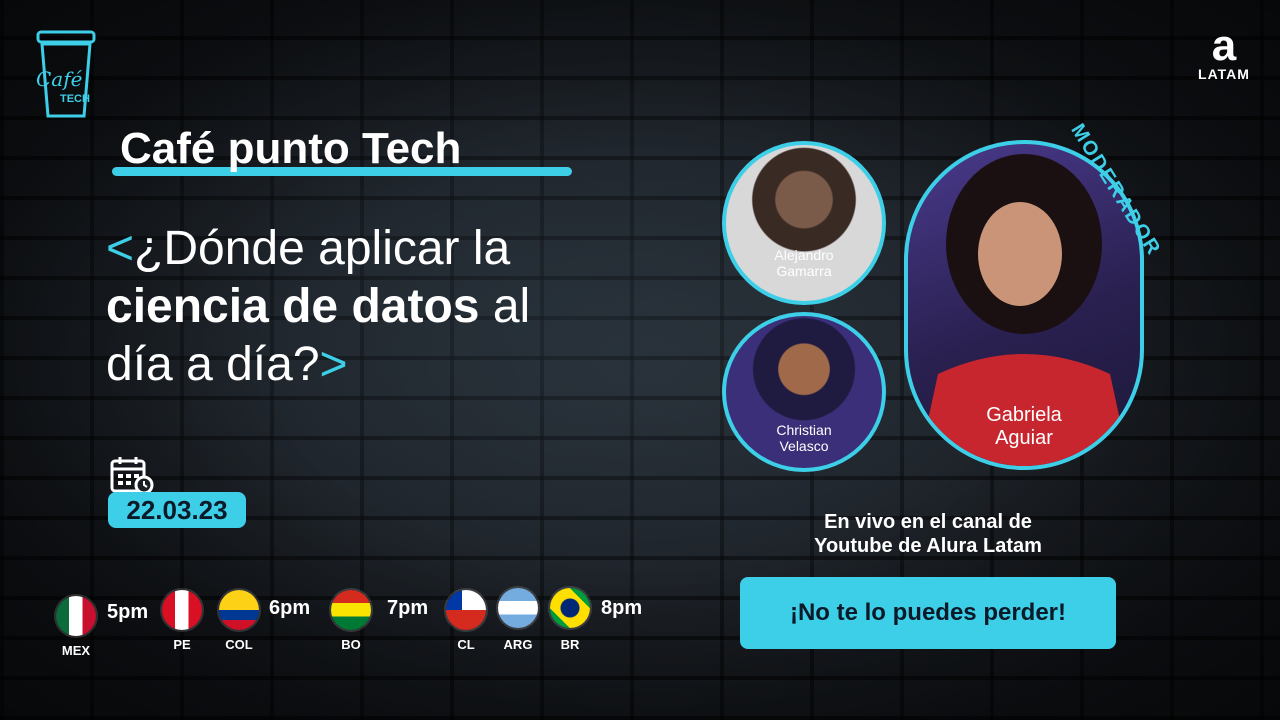 Image resolution: width=1280 pixels, height=720 pixels. What do you see at coordinates (408, 608) in the screenshot?
I see `time-7pm: 7pm` at bounding box center [408, 608].